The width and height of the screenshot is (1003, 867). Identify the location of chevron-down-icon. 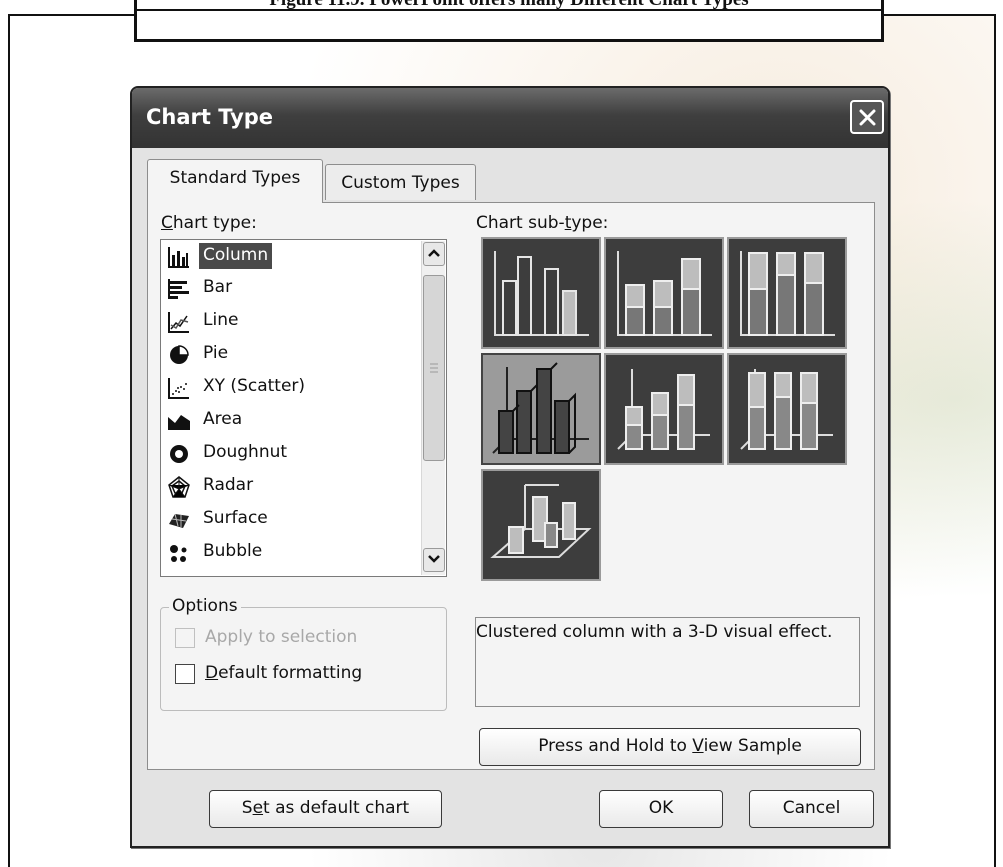
(434, 559).